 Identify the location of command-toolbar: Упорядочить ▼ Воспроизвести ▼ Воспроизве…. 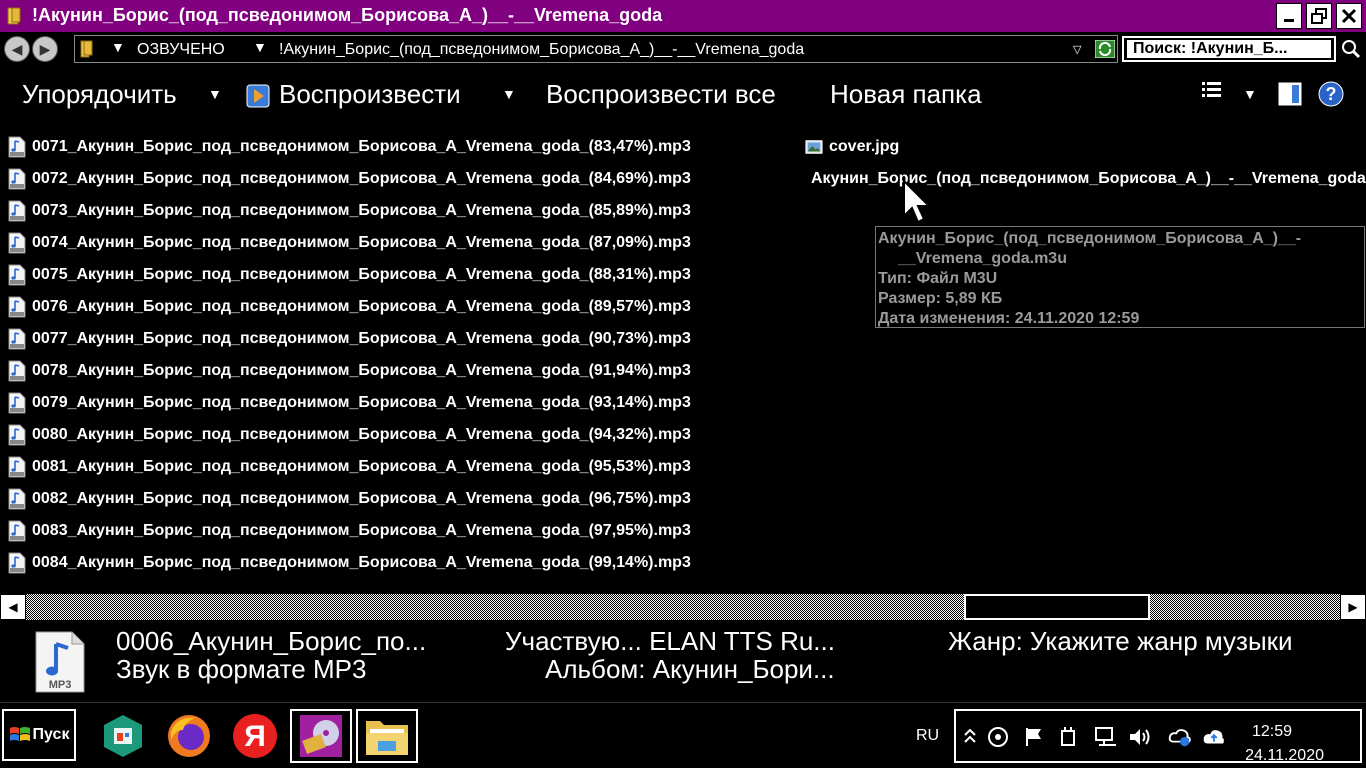
(683, 96).